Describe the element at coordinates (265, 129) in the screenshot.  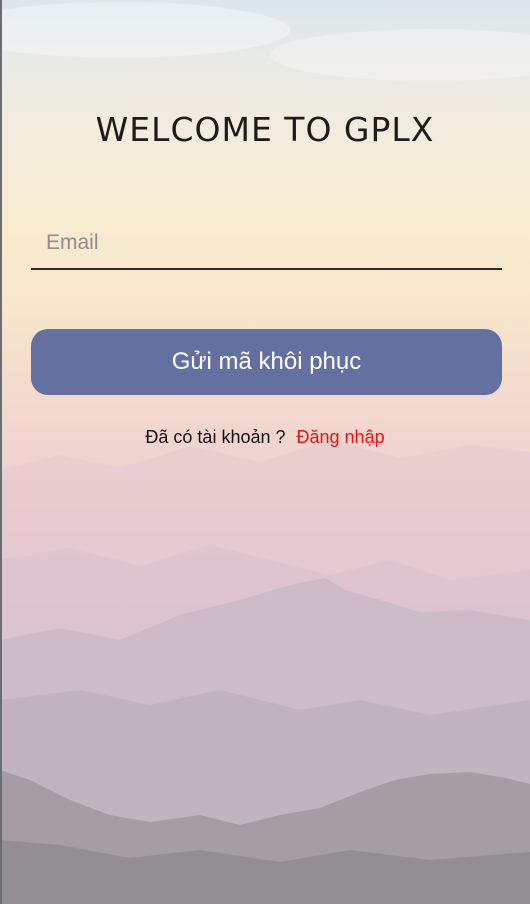
I see `page-title: WELCOME TO GPLX` at that location.